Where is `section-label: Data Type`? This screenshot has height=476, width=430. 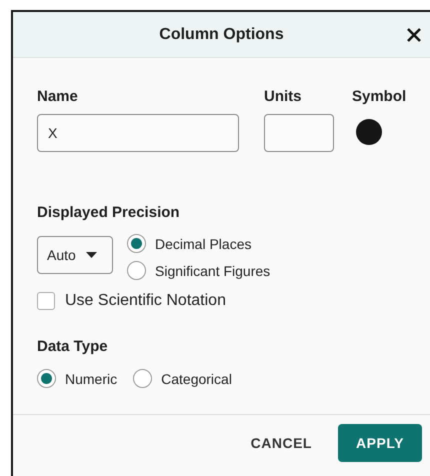
section-label: Data Type is located at coordinates (73, 347).